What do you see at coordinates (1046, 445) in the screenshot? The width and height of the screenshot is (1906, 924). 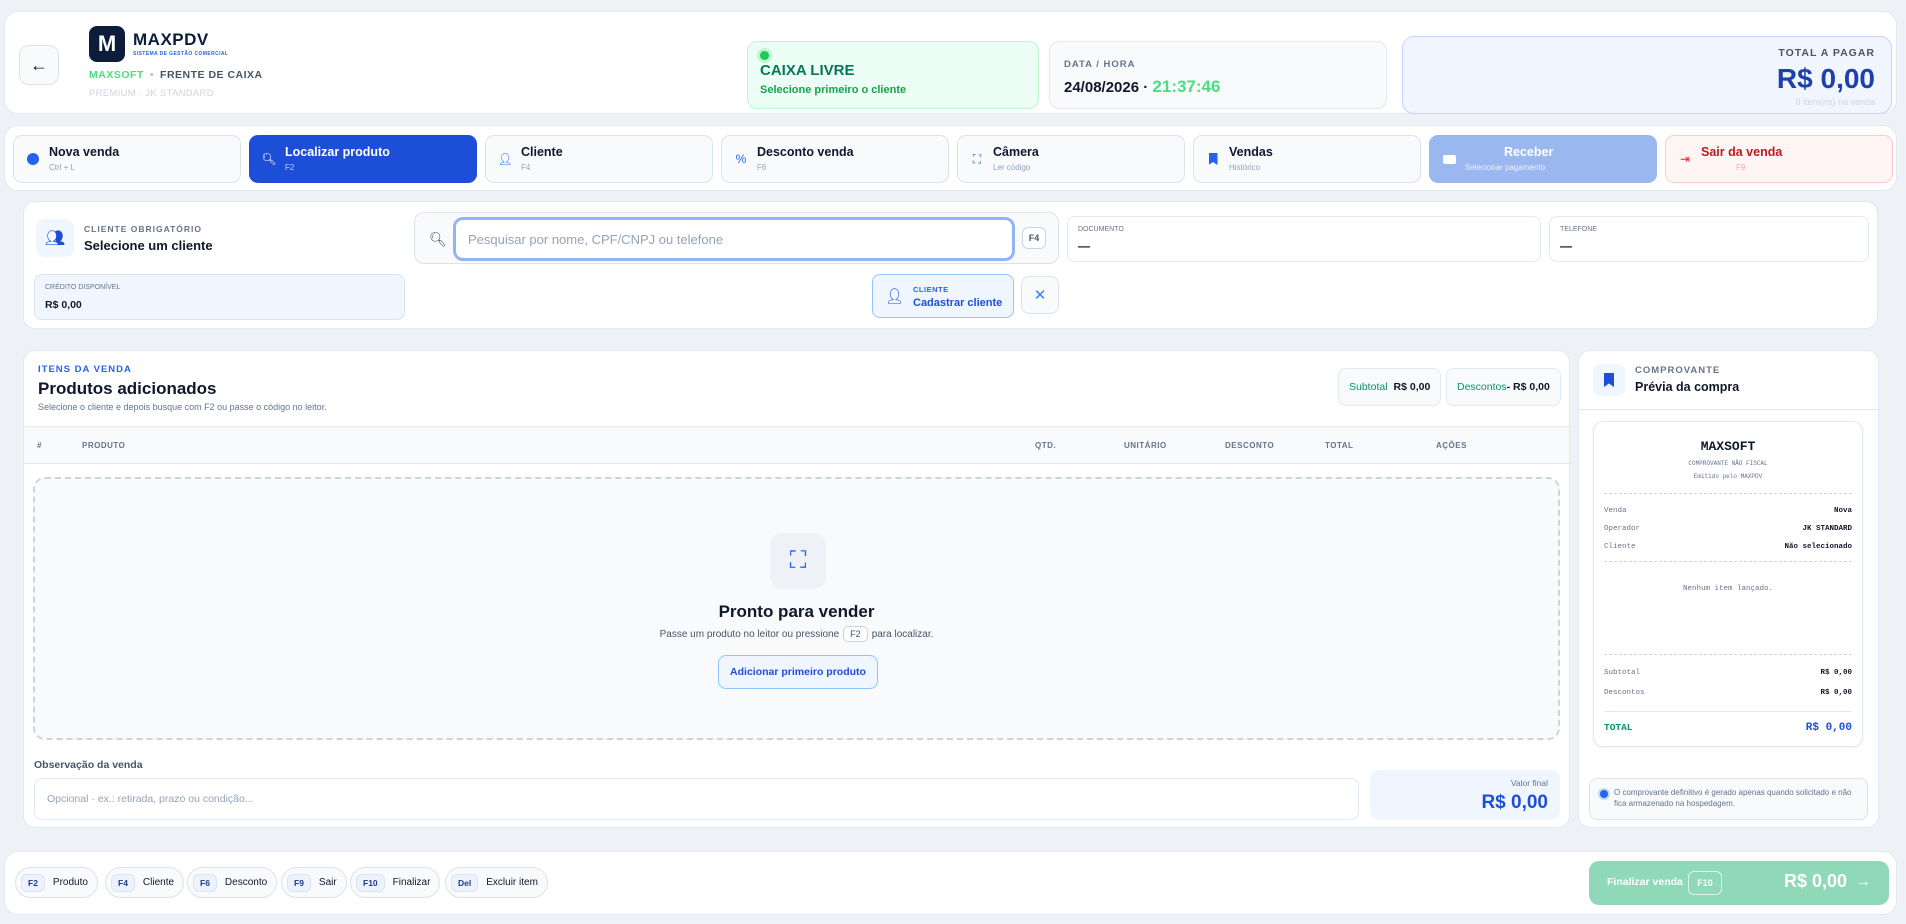 I see `col-qty: QTD.` at bounding box center [1046, 445].